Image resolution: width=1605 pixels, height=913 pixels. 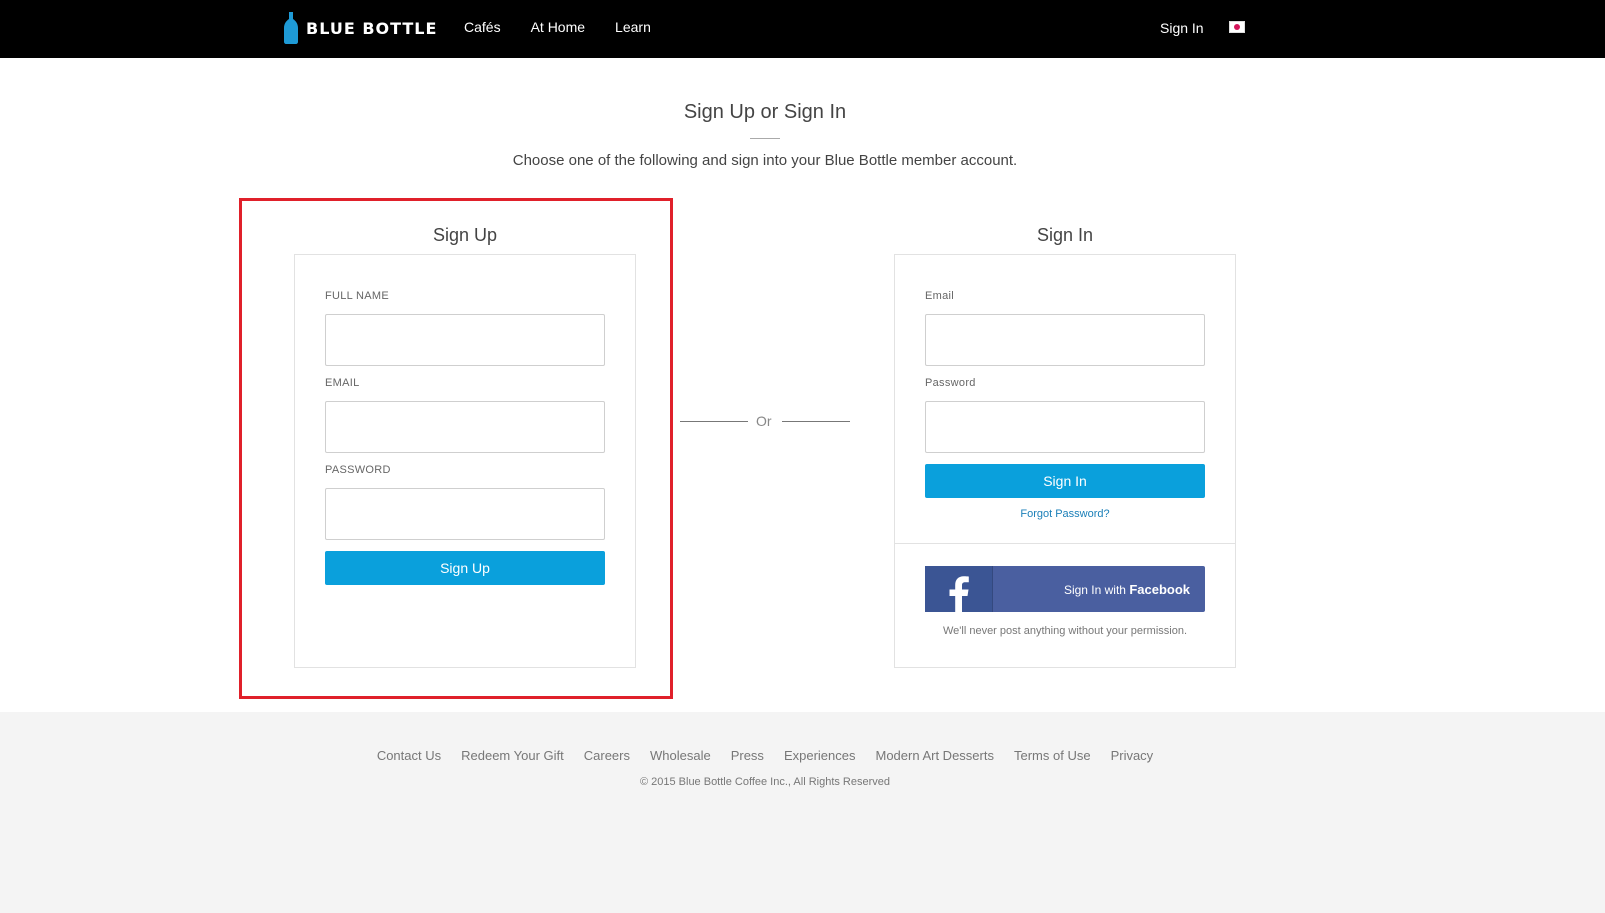 I want to click on facebook-label-prefix: Sign In with, so click(x=1096, y=589).